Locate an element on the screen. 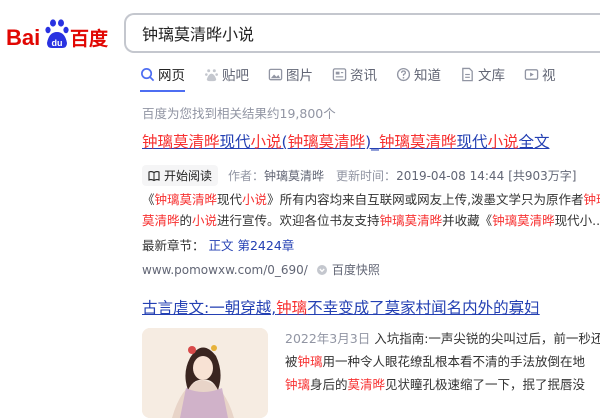  latest-chapter-label: 最新章节： is located at coordinates (173, 245).